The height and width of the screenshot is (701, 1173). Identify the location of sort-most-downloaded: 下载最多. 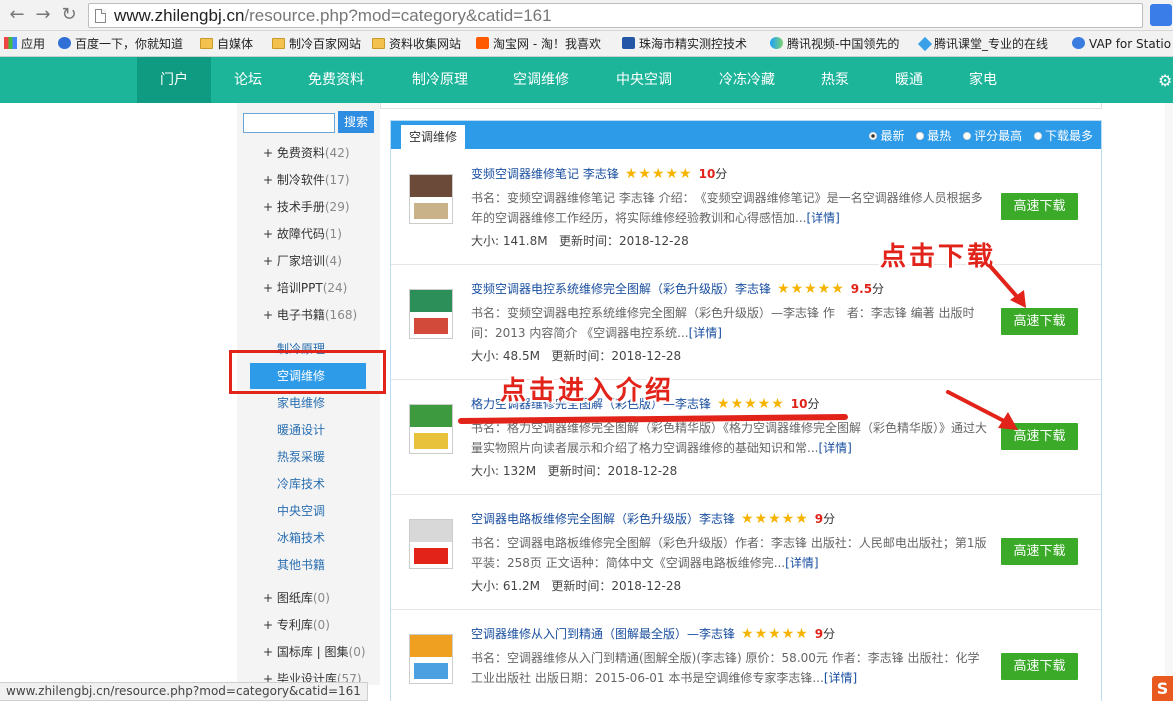
(1063, 136).